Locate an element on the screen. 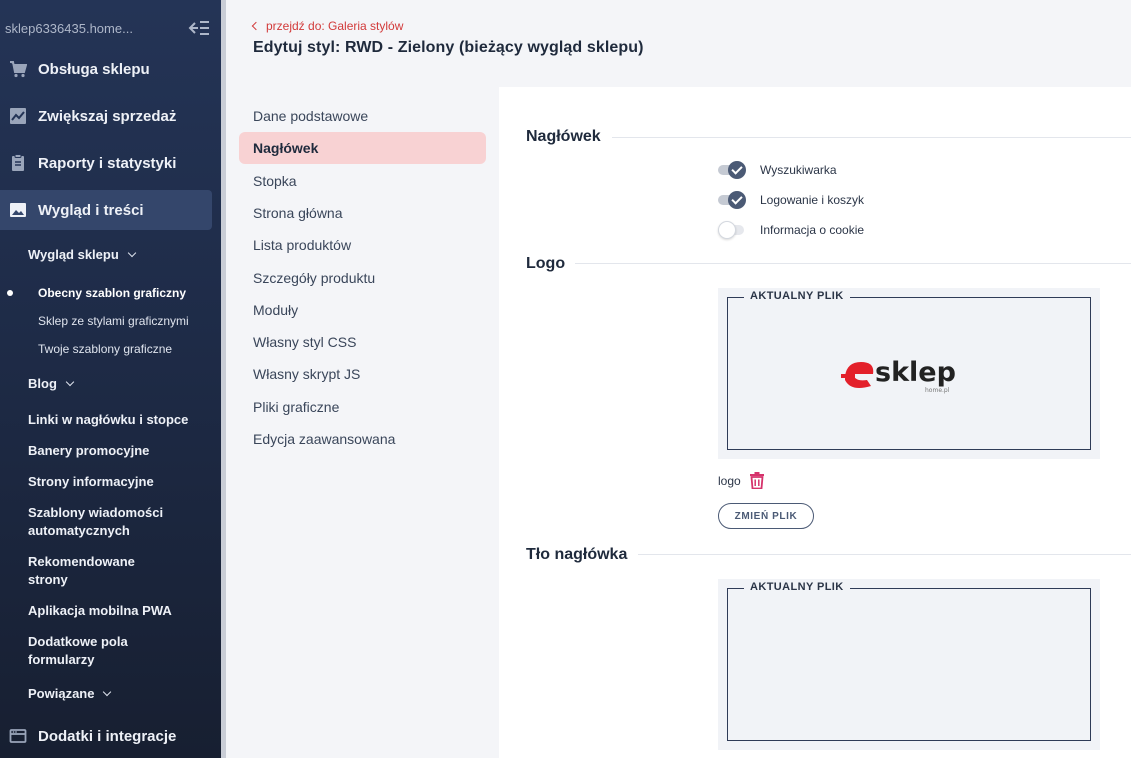 The height and width of the screenshot is (758, 1131). sidebar-item-label: Wygląd i treści is located at coordinates (91, 210).